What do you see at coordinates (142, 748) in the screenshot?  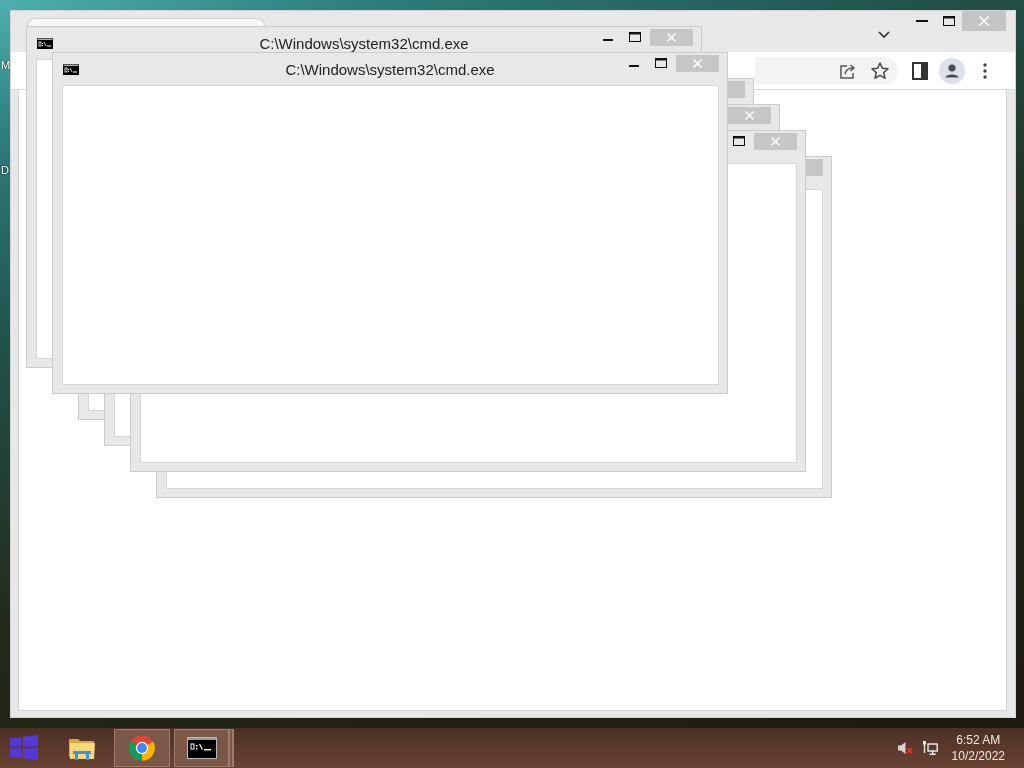 I see `browser-icon` at bounding box center [142, 748].